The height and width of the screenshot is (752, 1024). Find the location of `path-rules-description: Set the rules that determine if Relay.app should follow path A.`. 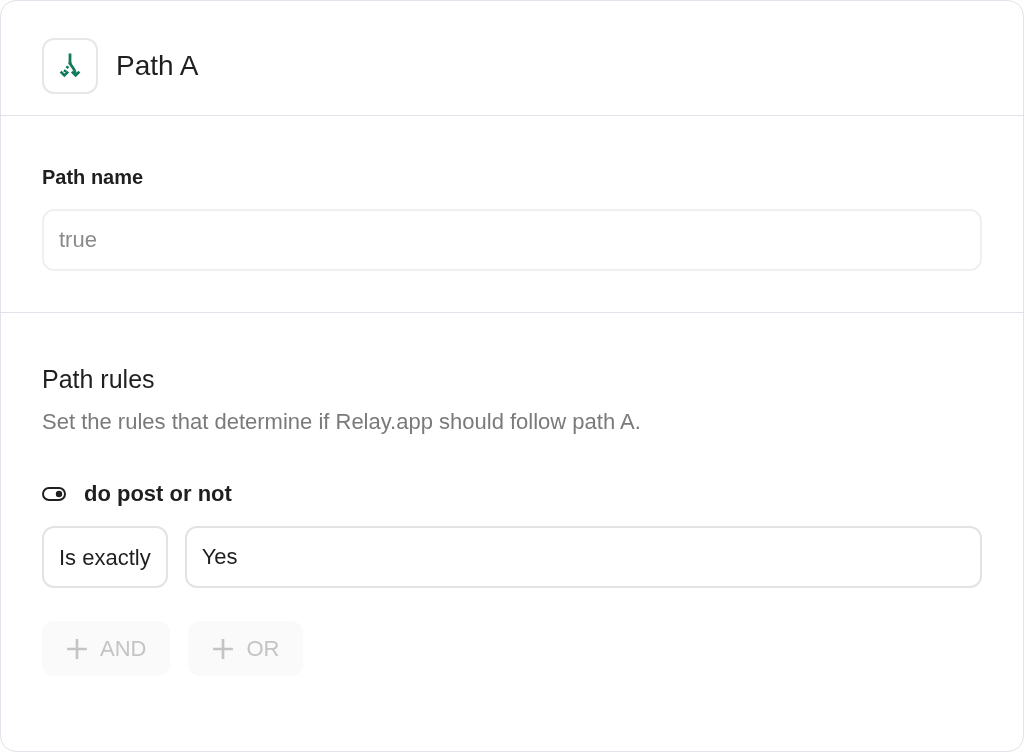

path-rules-description: Set the rules that determine if Relay.app should follow path A. is located at coordinates (341, 422).